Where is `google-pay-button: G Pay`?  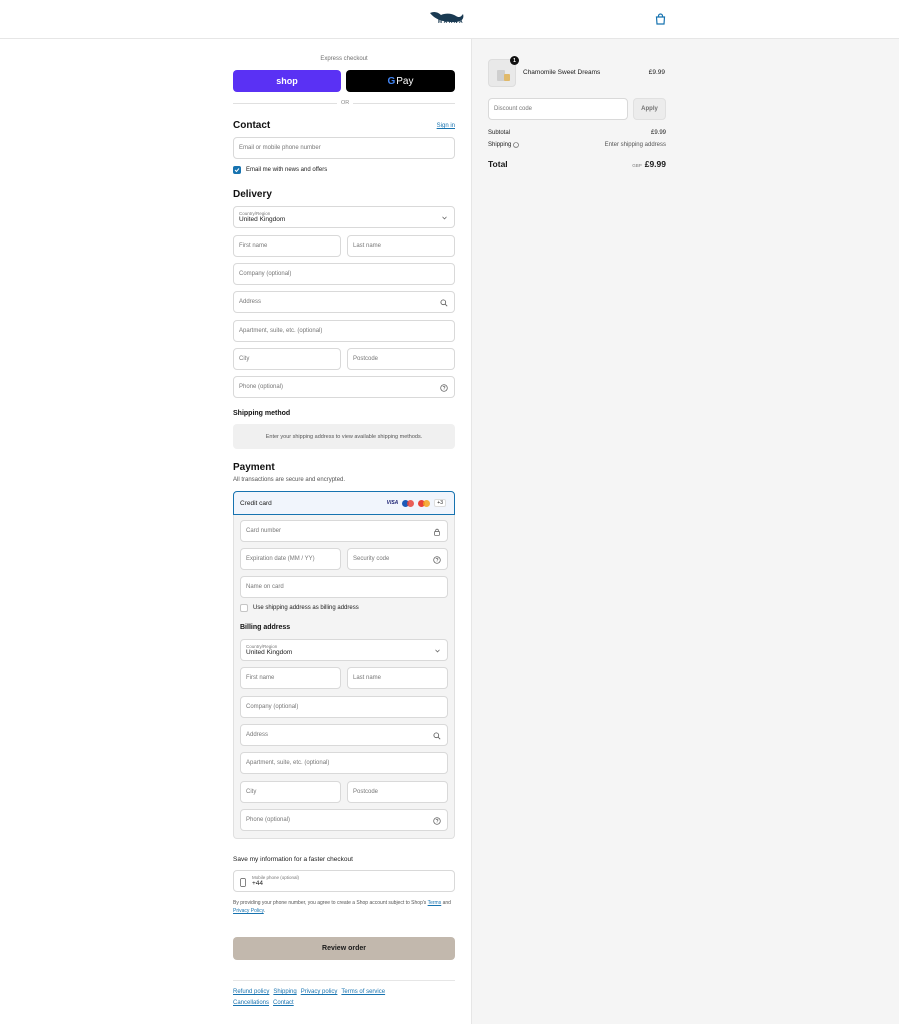 google-pay-button: G Pay is located at coordinates (400, 81).